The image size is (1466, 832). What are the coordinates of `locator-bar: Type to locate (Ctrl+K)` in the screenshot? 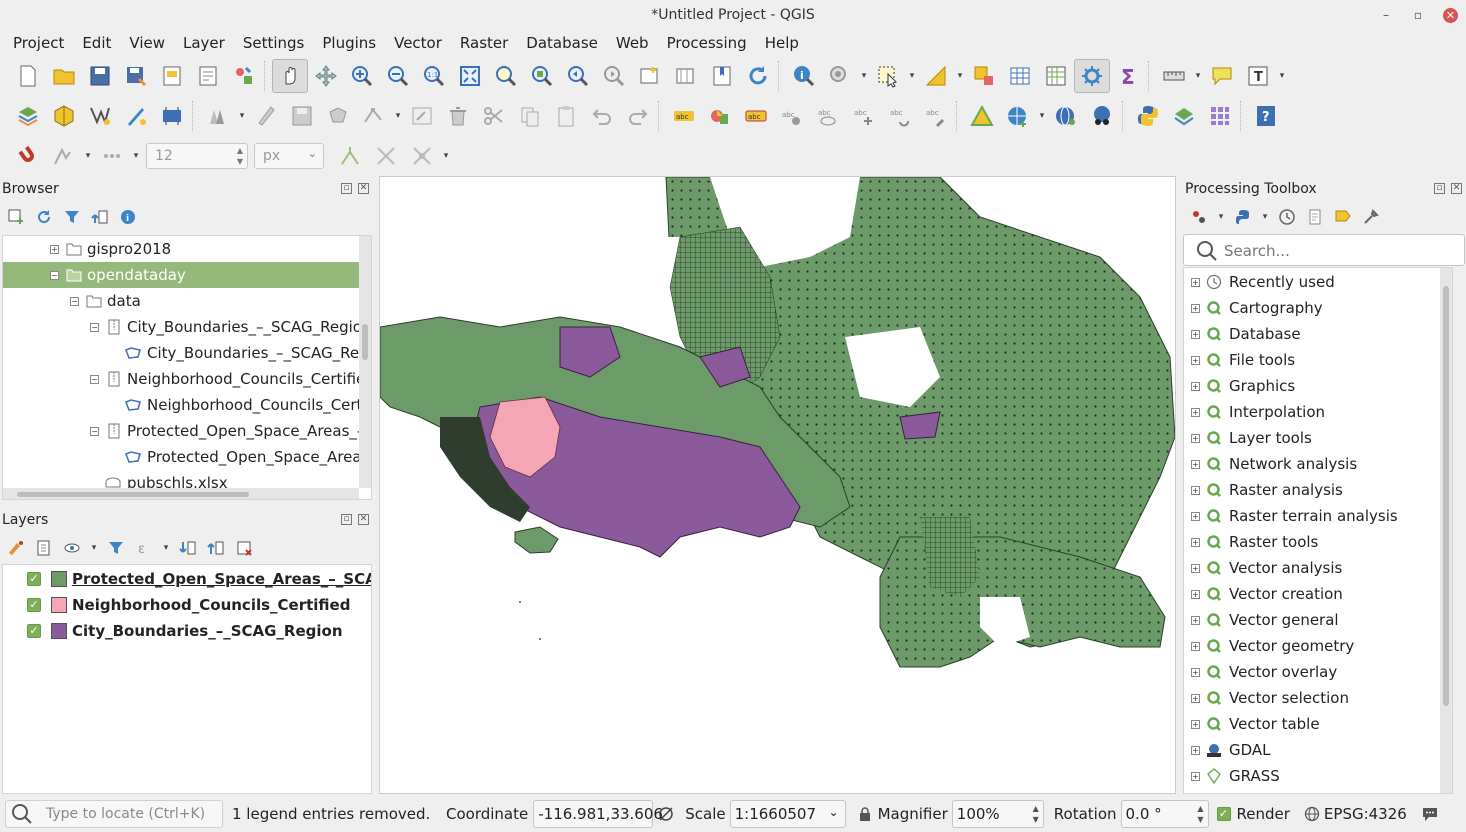 It's located at (114, 814).